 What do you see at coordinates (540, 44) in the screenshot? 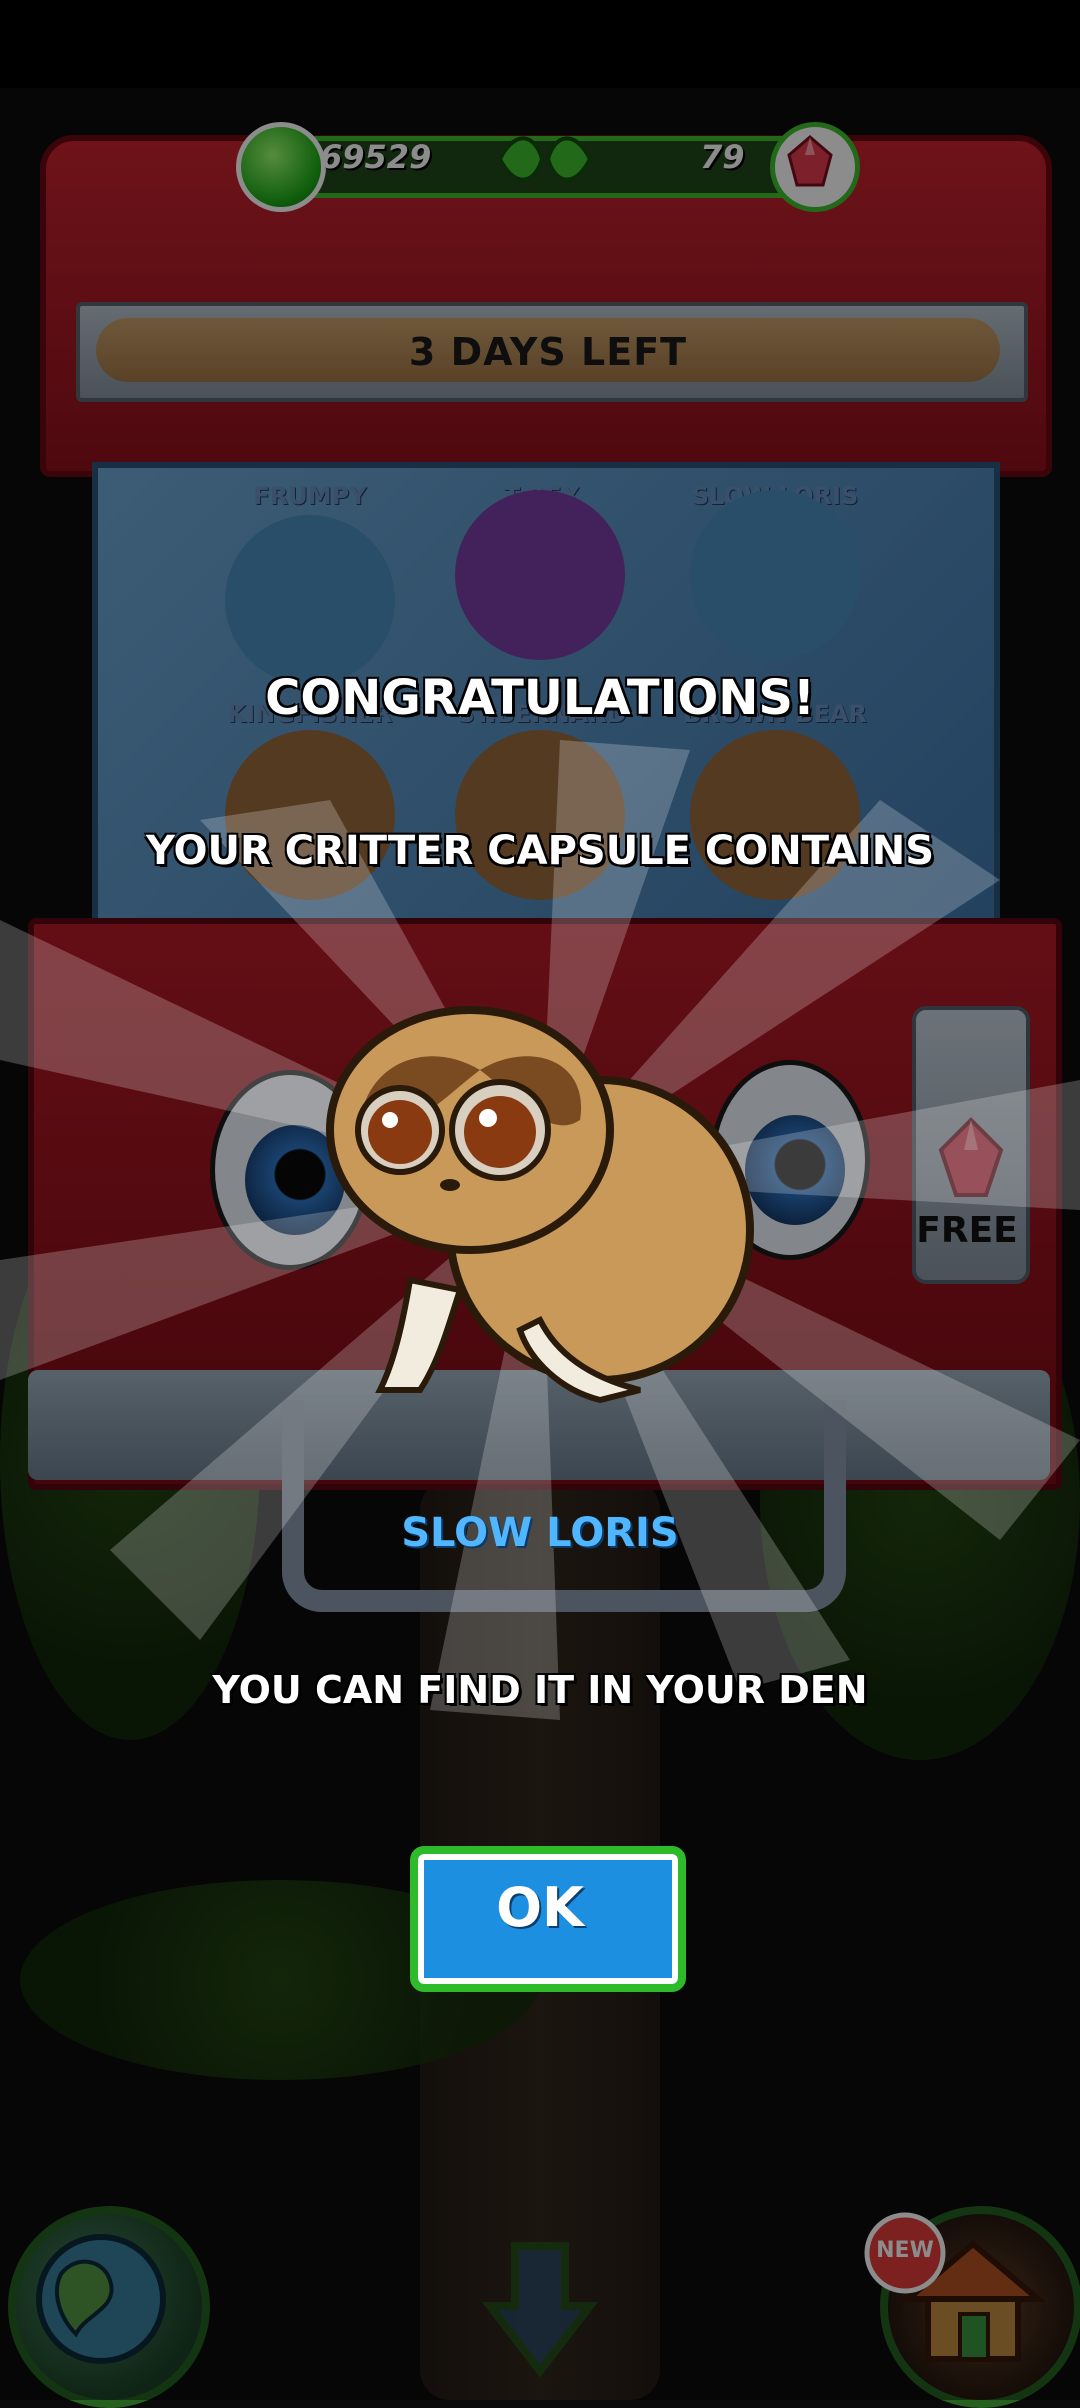
I see `status-bar` at bounding box center [540, 44].